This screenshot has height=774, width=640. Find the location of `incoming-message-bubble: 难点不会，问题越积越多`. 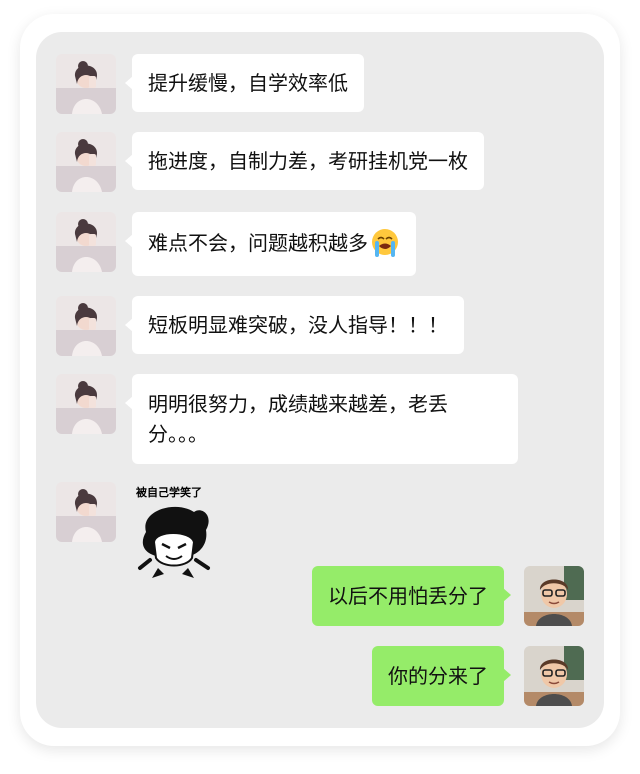

incoming-message-bubble: 难点不会，问题越积越多 is located at coordinates (270, 244).